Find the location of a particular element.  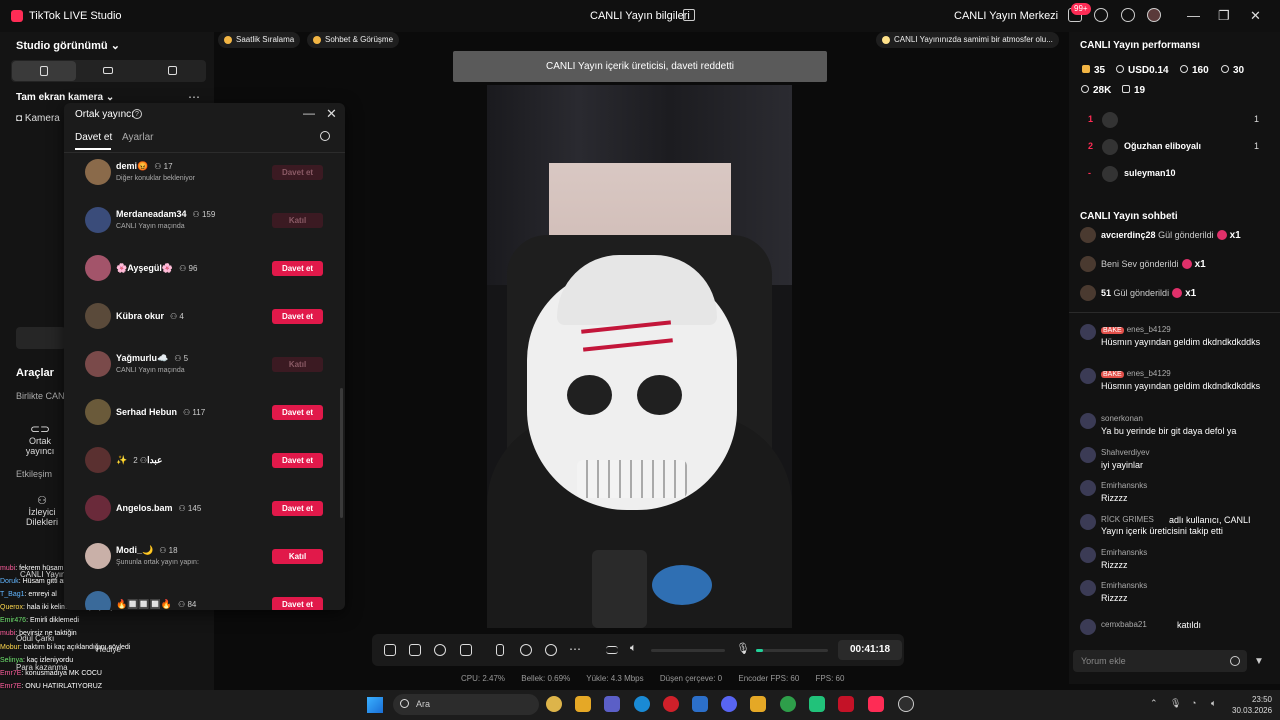

cohost-list-item: 🌸Ayşegül🌸 ⚇ 96 Davet et is located at coordinates (204, 275).